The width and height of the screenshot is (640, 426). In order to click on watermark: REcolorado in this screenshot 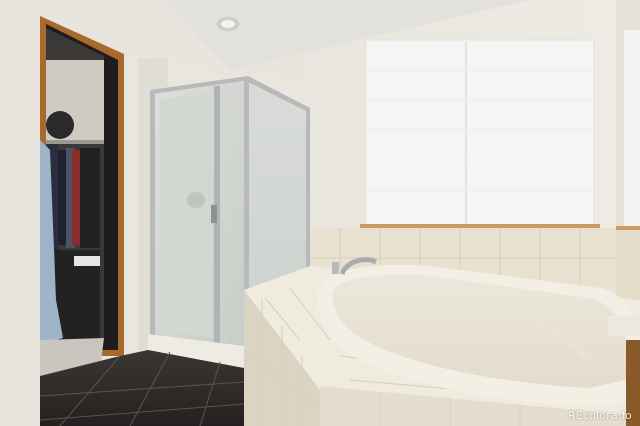, I will do `click(599, 415)`.